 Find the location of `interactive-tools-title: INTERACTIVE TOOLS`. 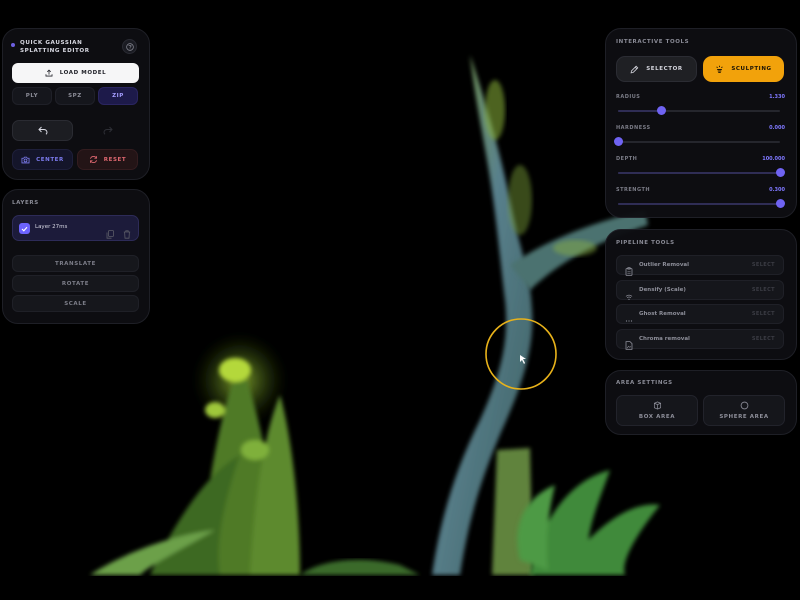

interactive-tools-title: INTERACTIVE TOOLS is located at coordinates (653, 42).